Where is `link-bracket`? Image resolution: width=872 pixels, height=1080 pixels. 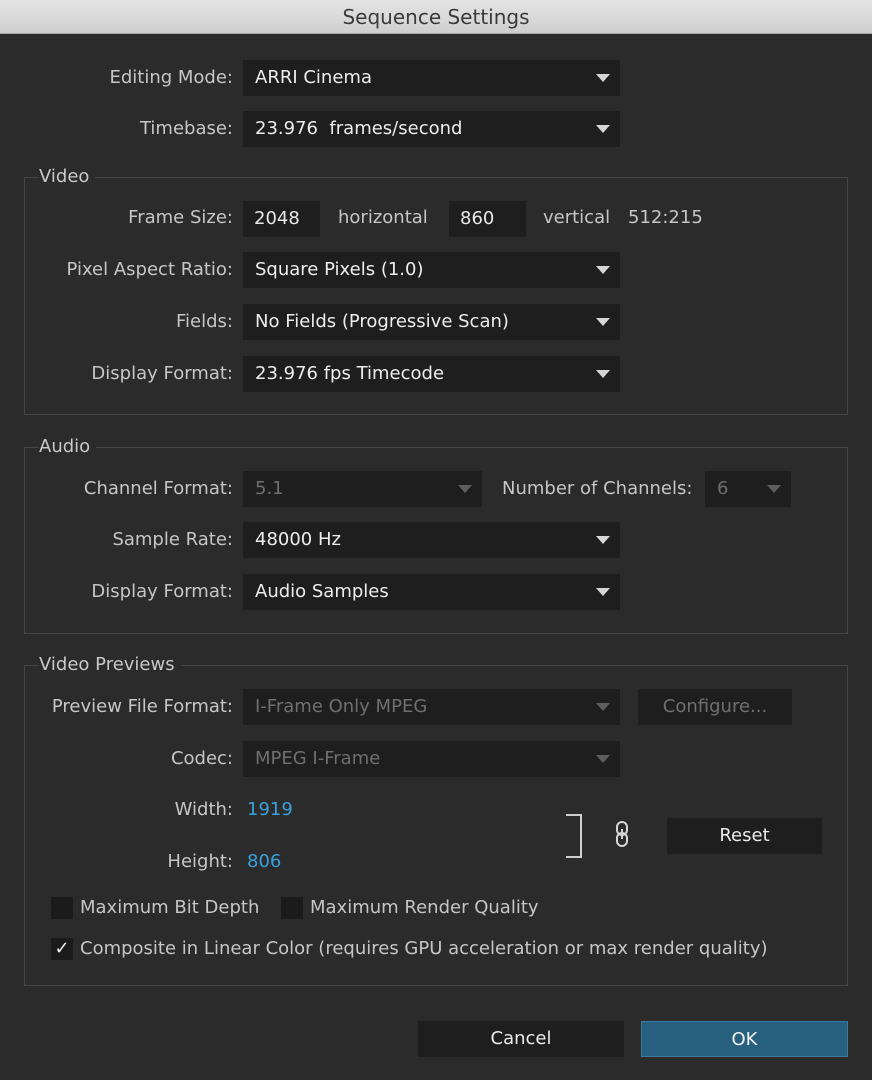 link-bracket is located at coordinates (574, 836).